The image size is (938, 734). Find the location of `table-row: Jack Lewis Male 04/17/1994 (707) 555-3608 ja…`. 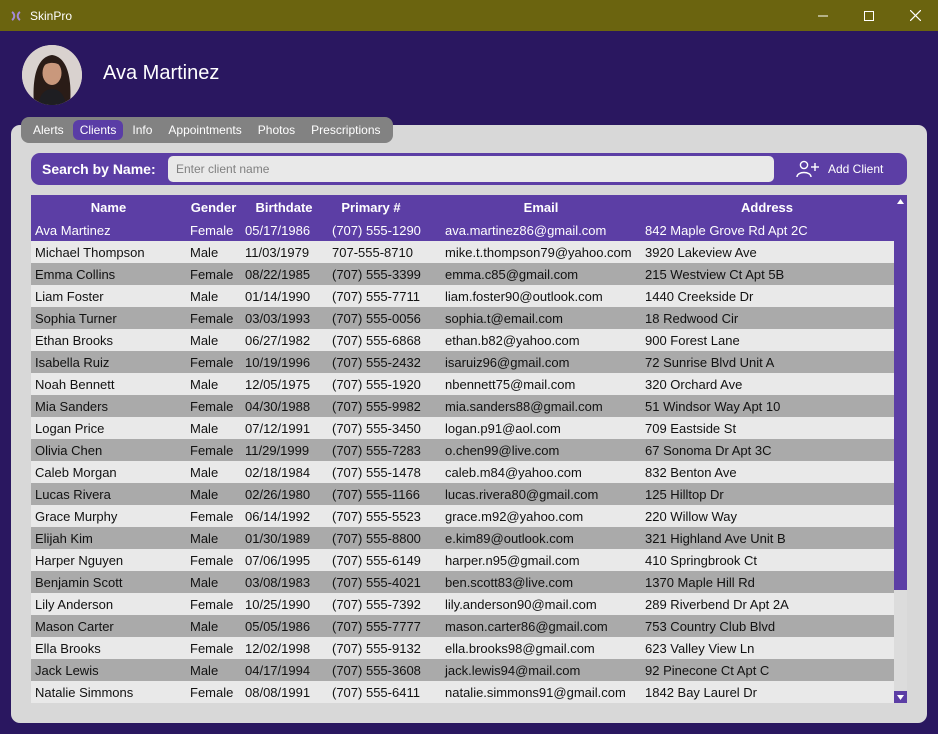

table-row: Jack Lewis Male 04/17/1994 (707) 555-3608 ja… is located at coordinates (462, 670).